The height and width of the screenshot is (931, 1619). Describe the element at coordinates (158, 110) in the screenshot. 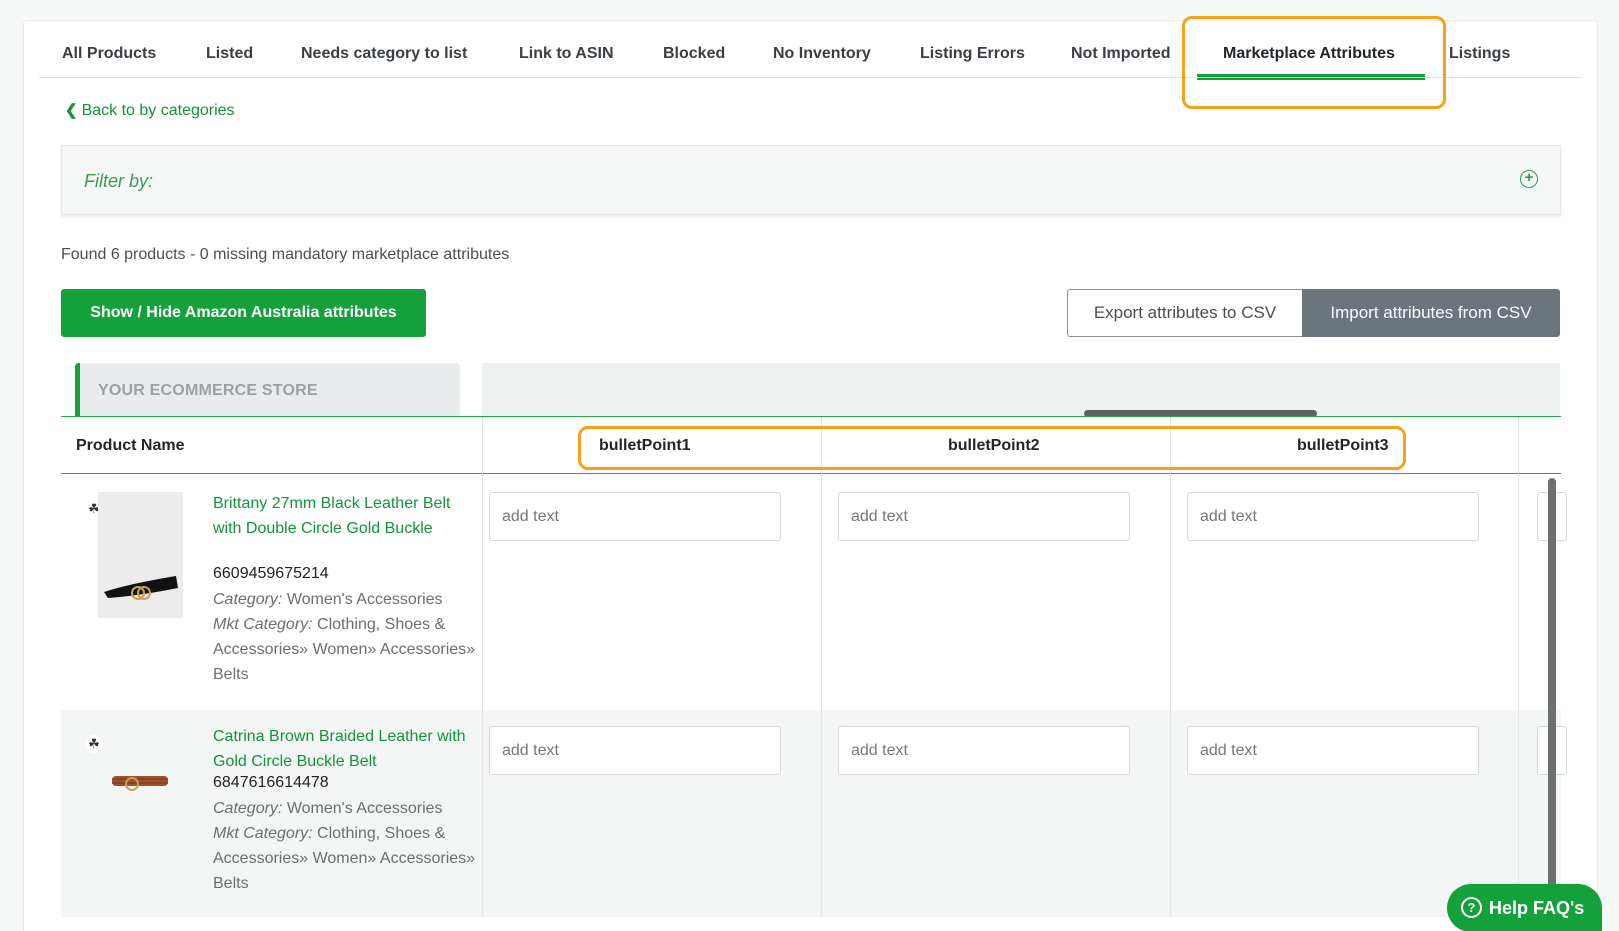

I see `back-link-label: Back to by categories` at that location.